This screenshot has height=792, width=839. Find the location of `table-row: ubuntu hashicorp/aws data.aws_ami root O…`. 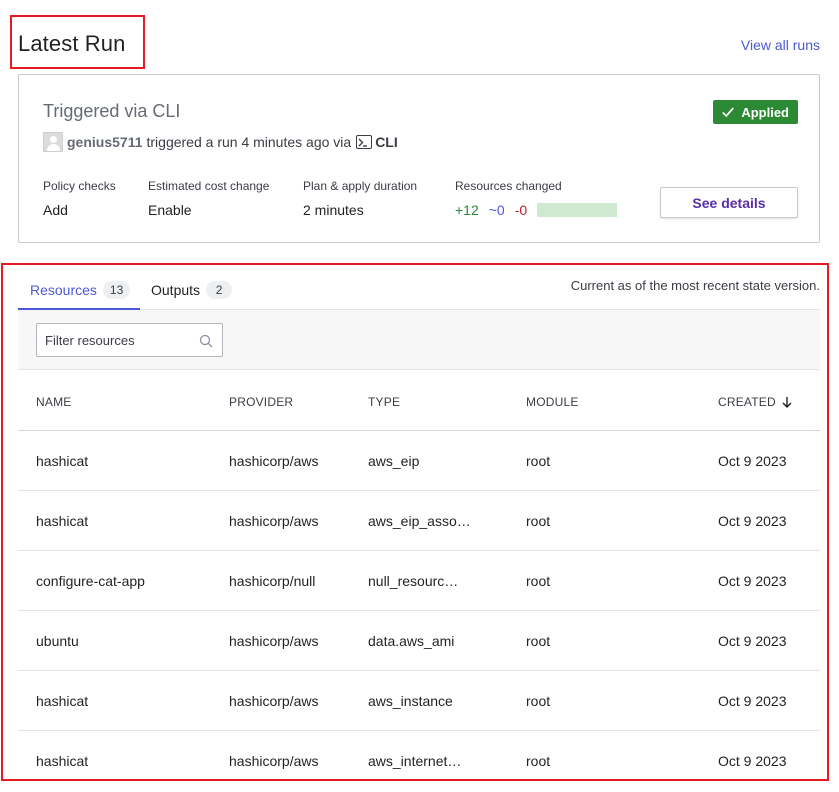

table-row: ubuntu hashicorp/aws data.aws_ami root O… is located at coordinates (419, 641).